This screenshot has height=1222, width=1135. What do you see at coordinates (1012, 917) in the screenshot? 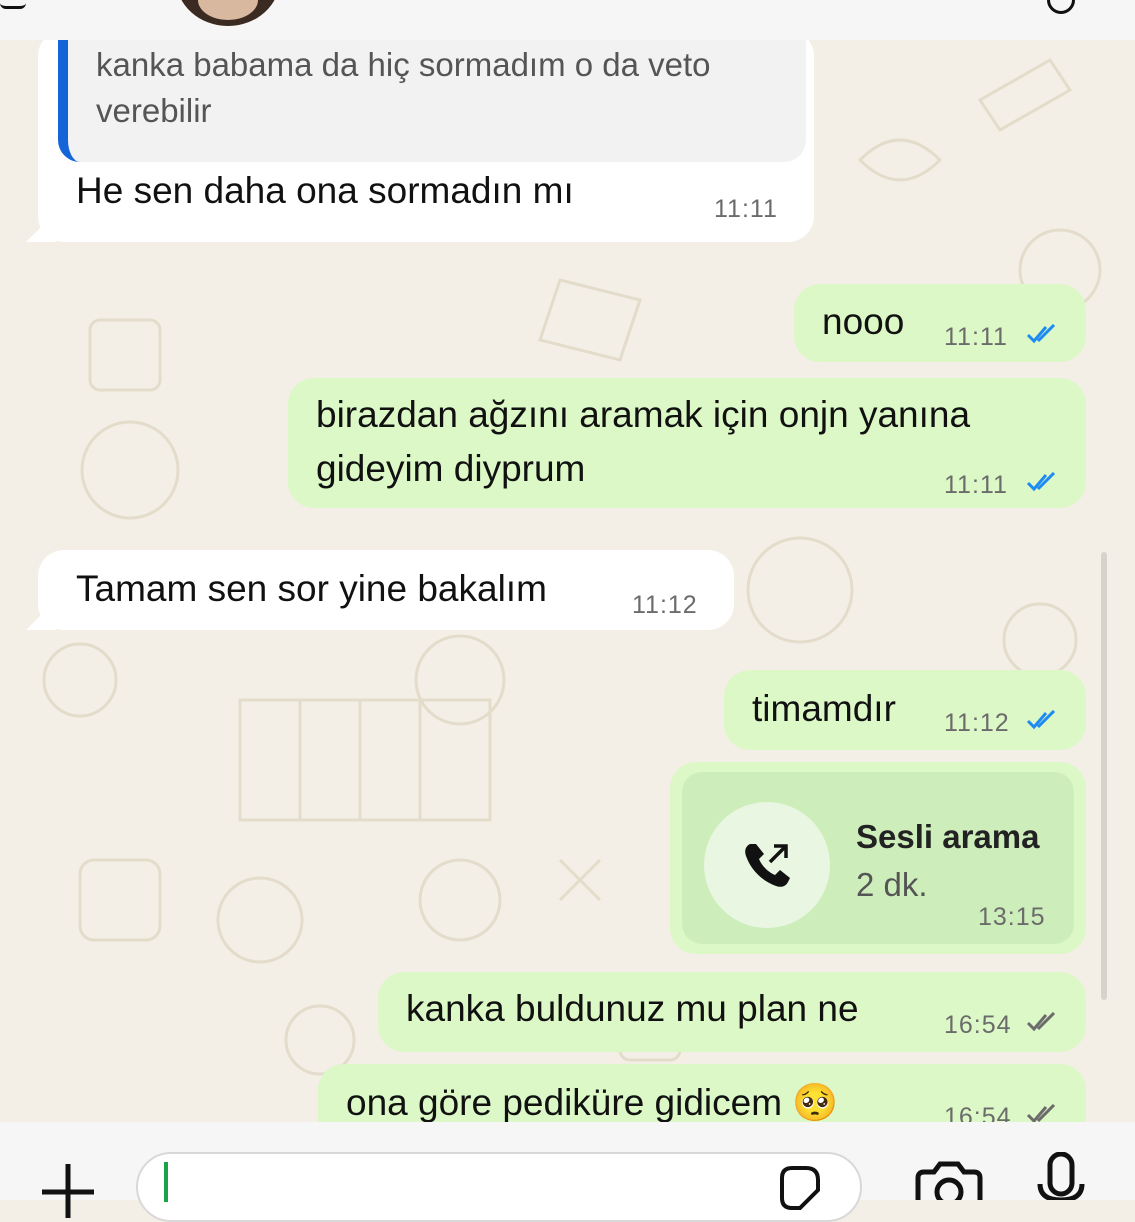
I see `call-time: 13:15` at bounding box center [1012, 917].